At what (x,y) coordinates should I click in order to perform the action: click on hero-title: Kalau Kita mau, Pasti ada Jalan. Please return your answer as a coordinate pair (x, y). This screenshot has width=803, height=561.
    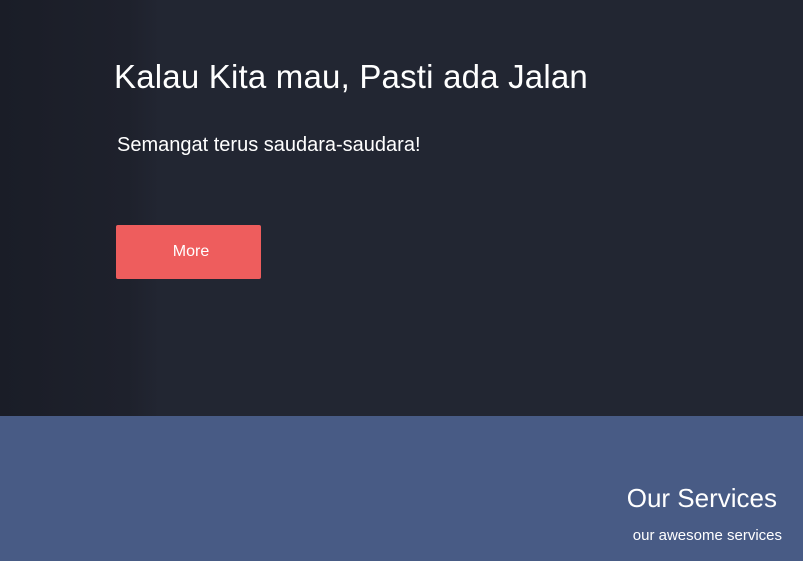
    Looking at the image, I should click on (351, 76).